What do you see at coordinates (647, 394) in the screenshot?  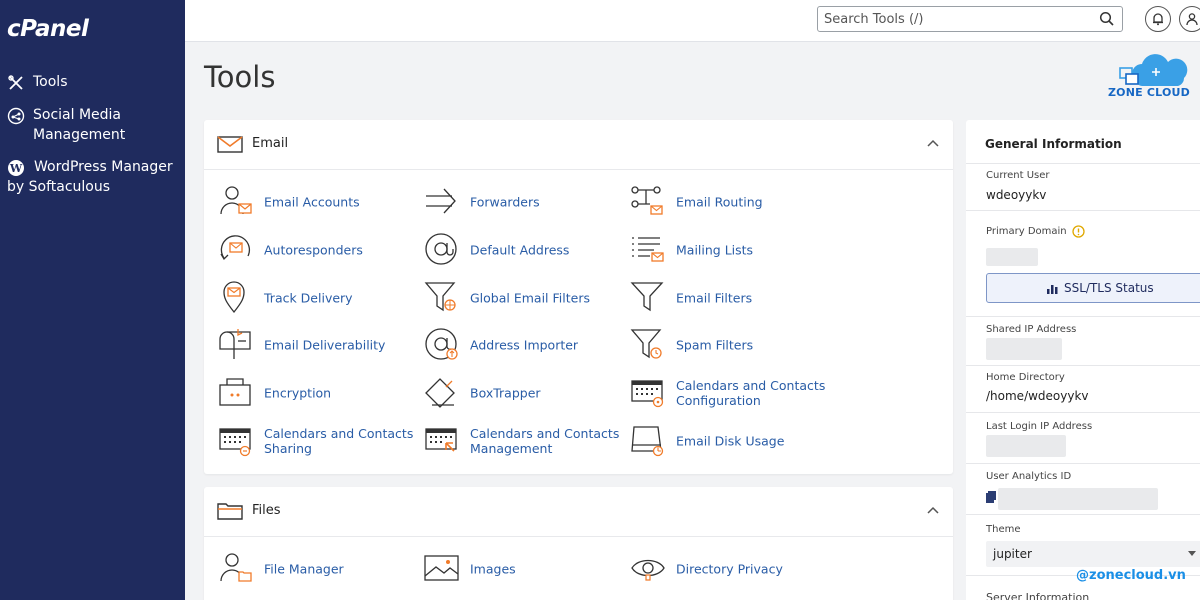 I see `calendar-config-icon` at bounding box center [647, 394].